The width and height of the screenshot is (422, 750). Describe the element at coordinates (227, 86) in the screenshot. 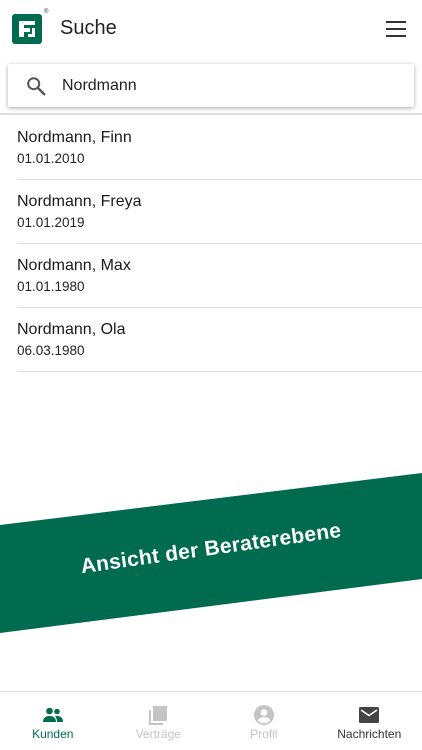

I see `search-input` at that location.